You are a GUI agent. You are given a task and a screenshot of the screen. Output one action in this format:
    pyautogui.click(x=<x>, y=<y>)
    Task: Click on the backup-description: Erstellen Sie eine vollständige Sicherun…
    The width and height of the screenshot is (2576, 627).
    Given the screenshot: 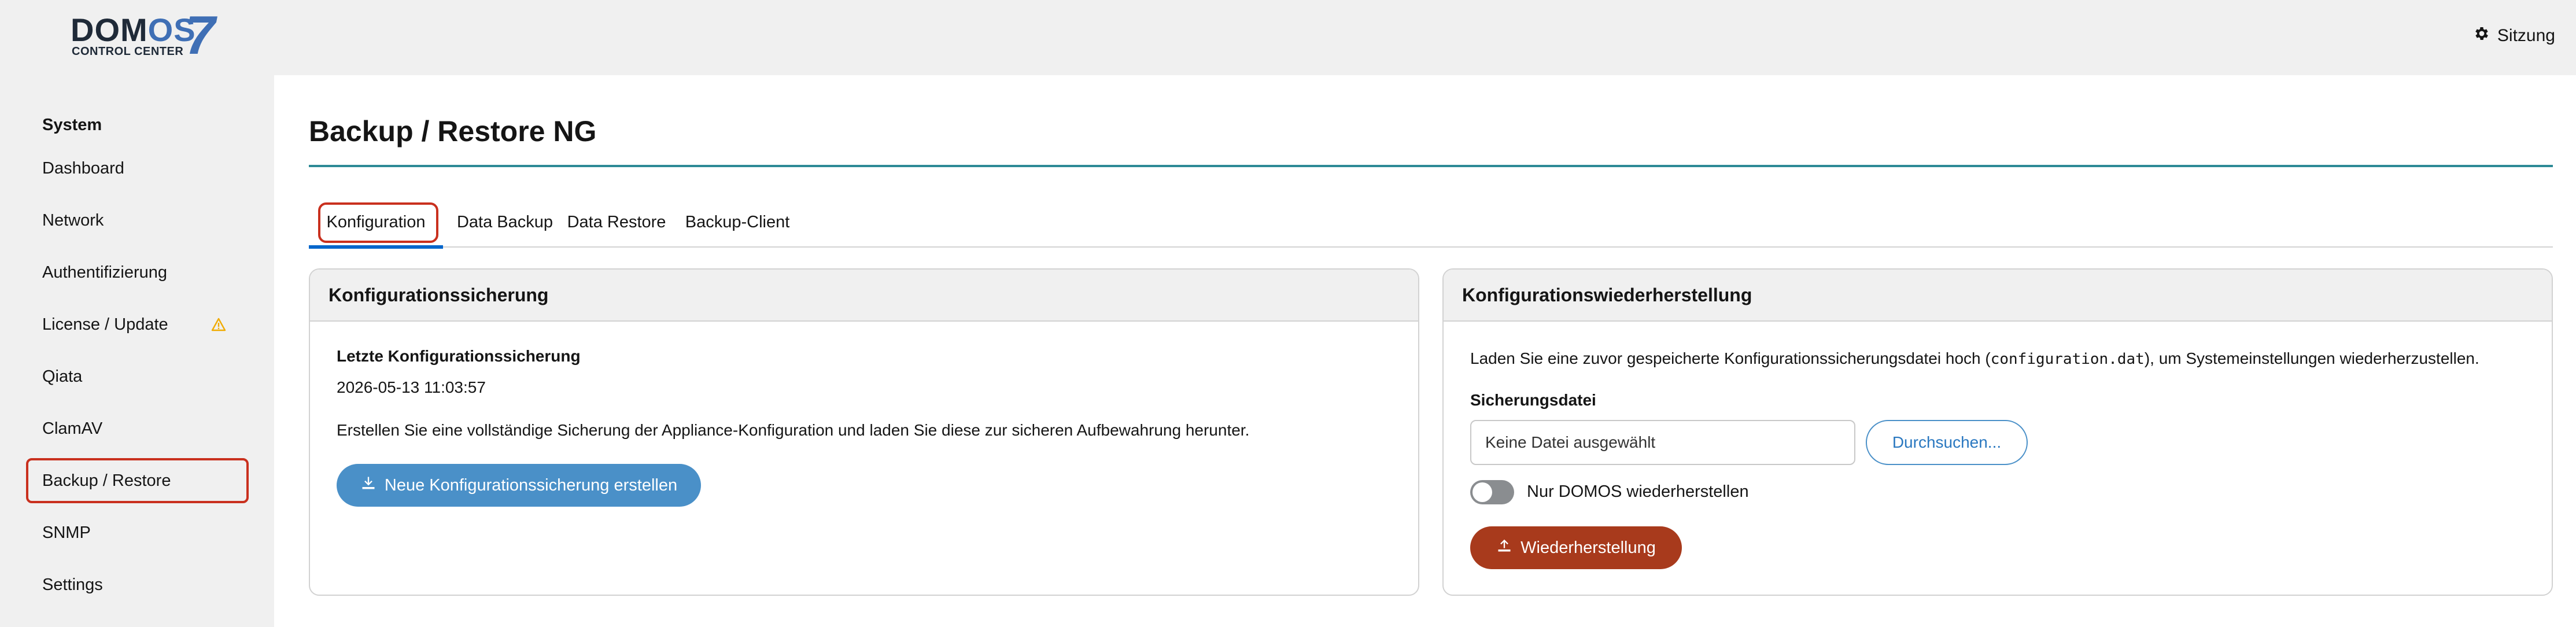 What is the action you would take?
    pyautogui.click(x=793, y=430)
    